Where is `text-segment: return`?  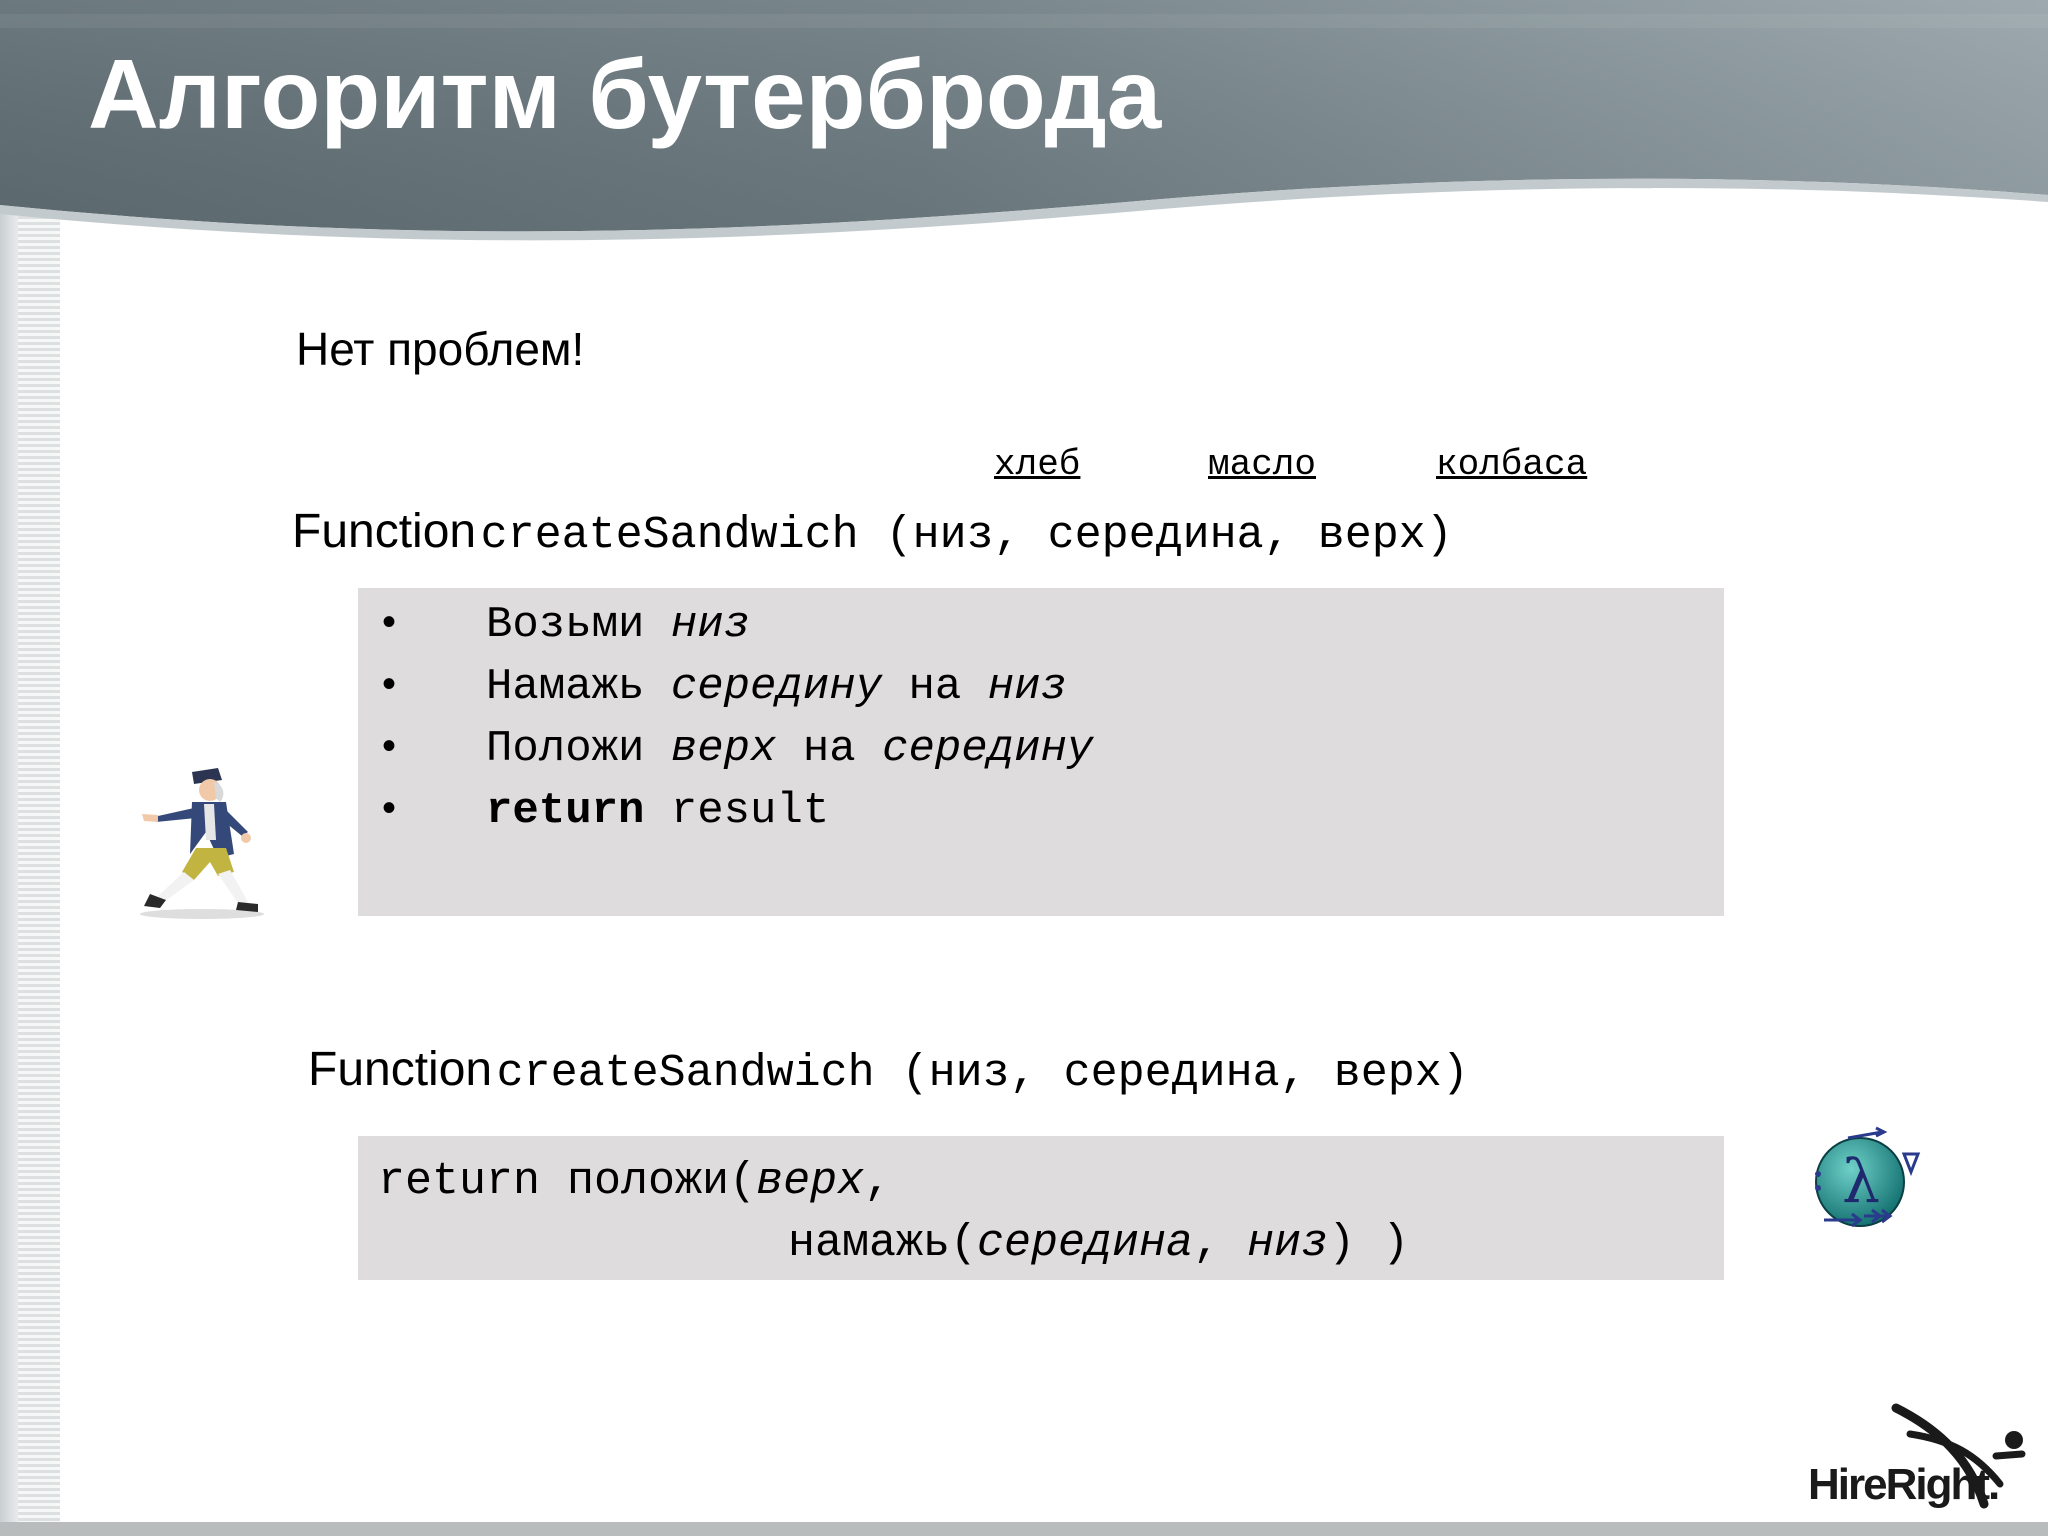 text-segment: return is located at coordinates (565, 811).